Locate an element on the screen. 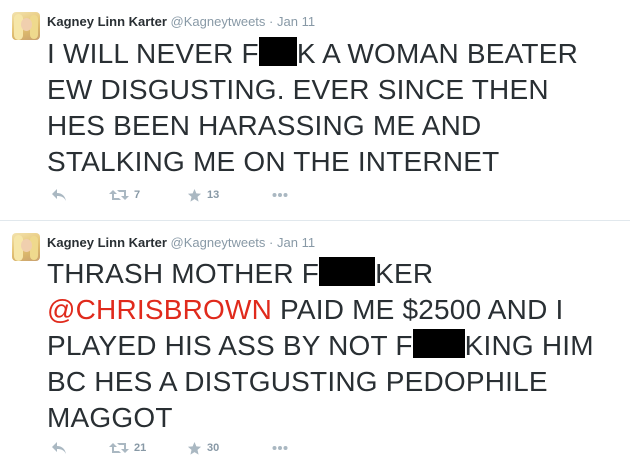 The image size is (630, 475). tweet-text-line: @CHRISBROWN PAID ME $2500 AND I is located at coordinates (334, 310).